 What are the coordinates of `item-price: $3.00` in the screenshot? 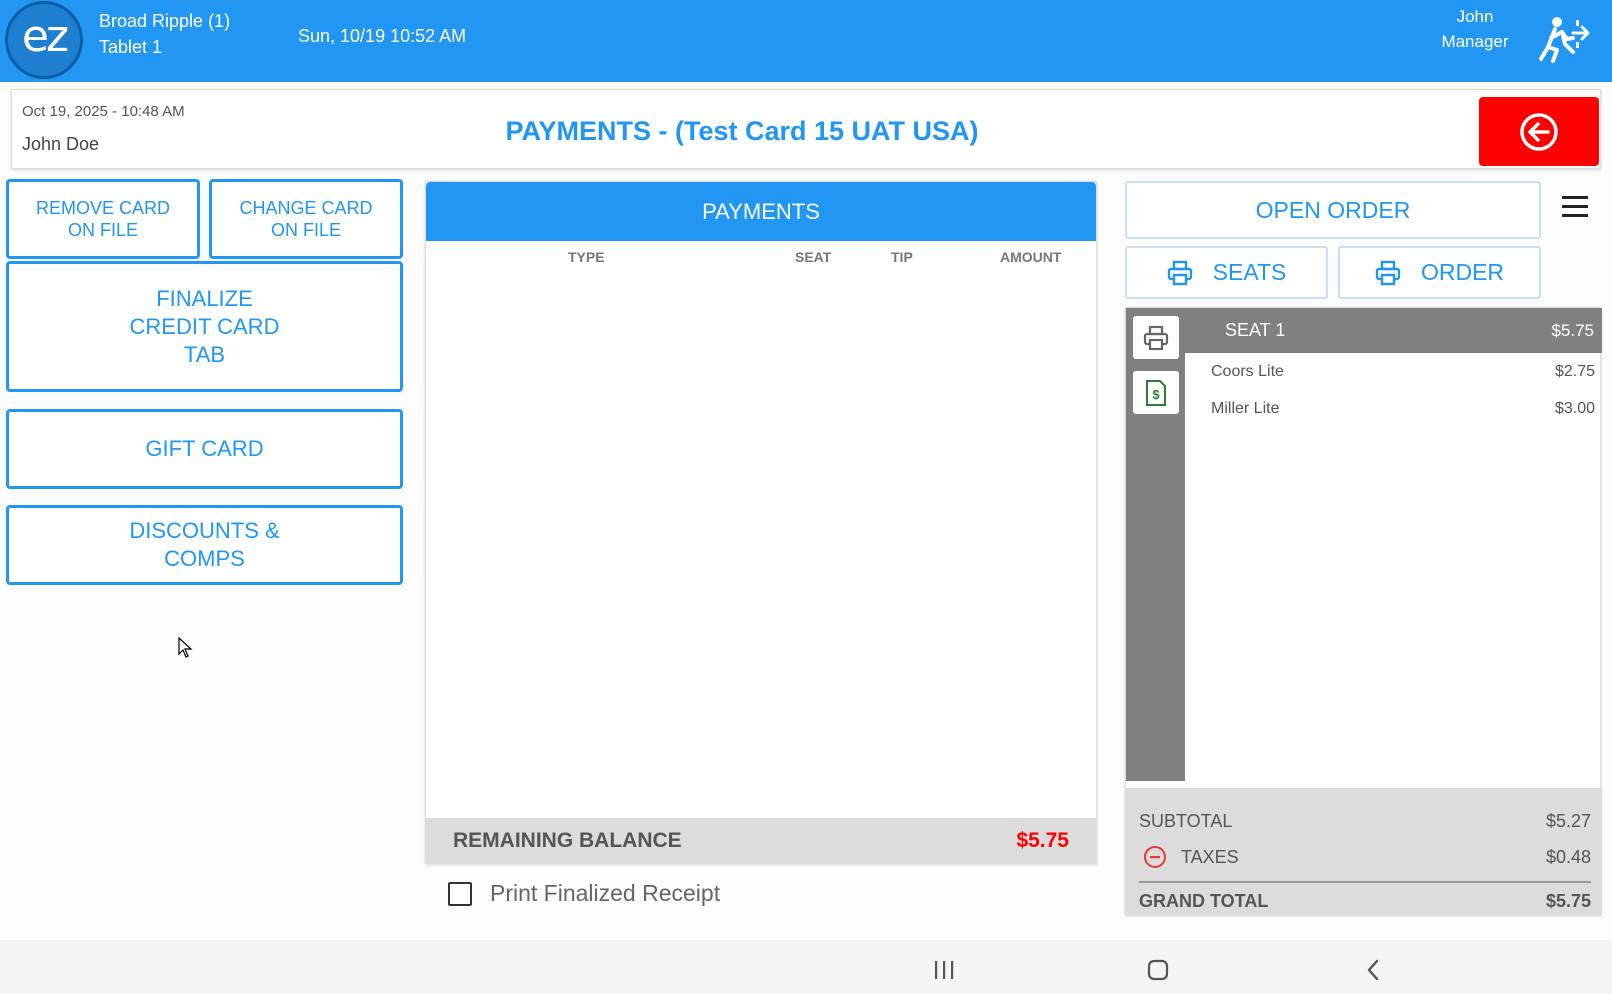 It's located at (1574, 408).